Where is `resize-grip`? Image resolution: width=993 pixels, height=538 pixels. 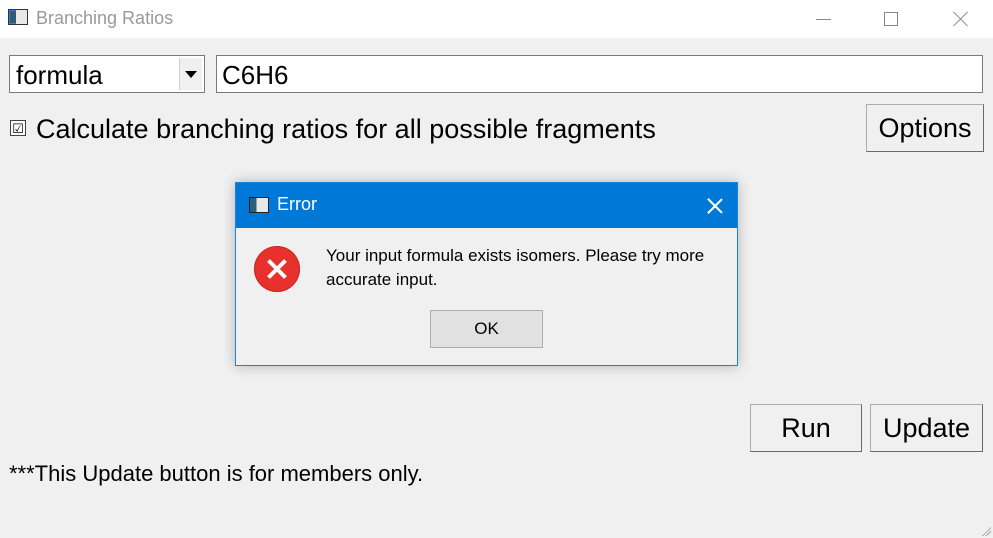
resize-grip is located at coordinates (986, 531).